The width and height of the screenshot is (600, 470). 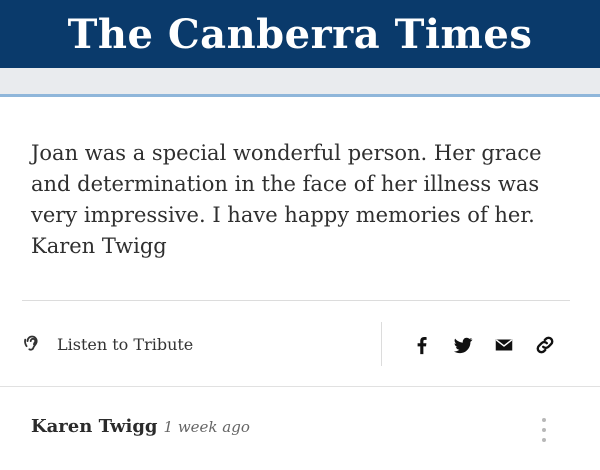 I want to click on twitter-icon, so click(x=463, y=345).